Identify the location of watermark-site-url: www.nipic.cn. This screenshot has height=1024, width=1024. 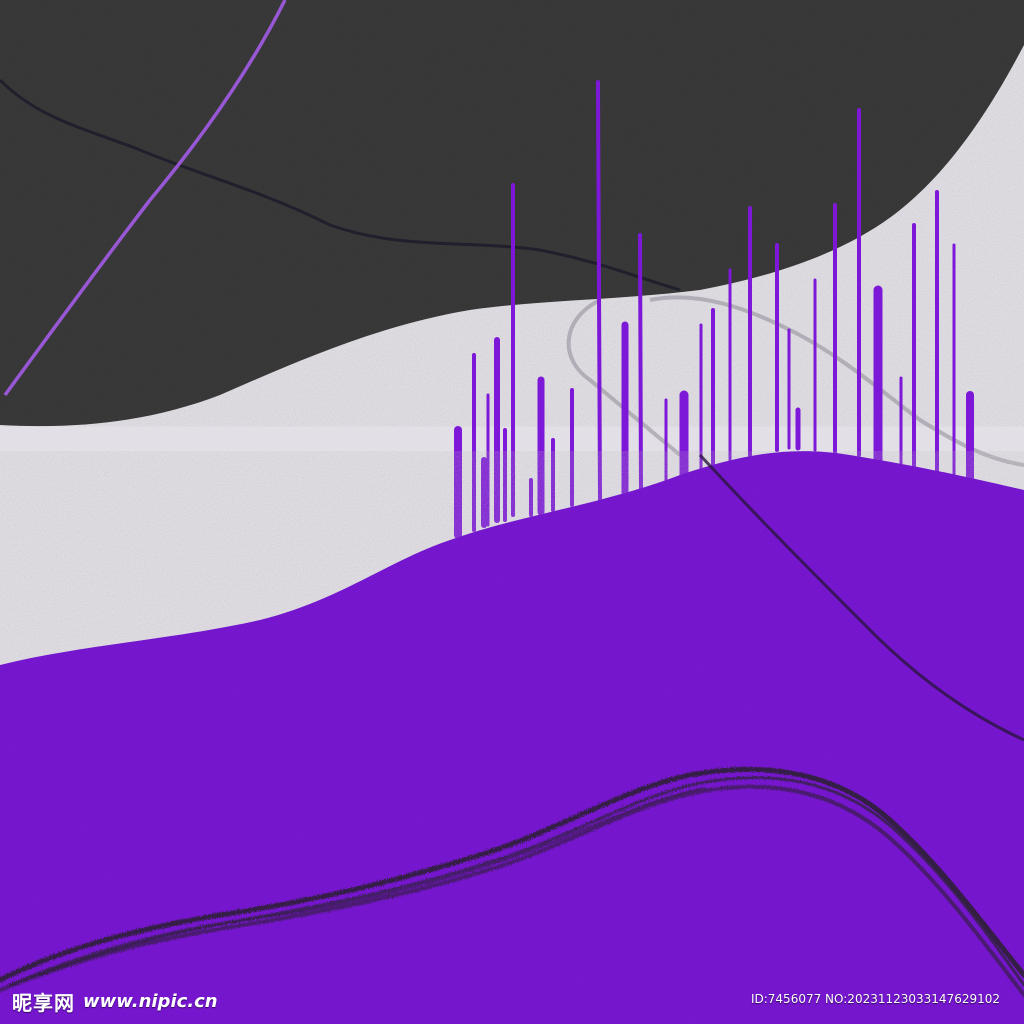
(150, 1001).